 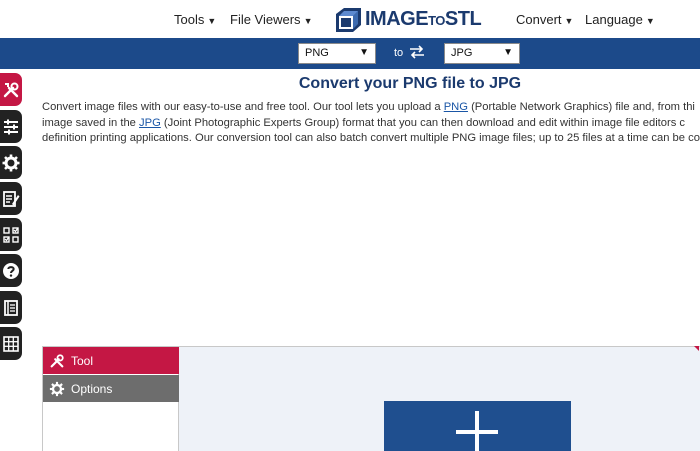 What do you see at coordinates (456, 107) in the screenshot?
I see `png-link: PNG` at bounding box center [456, 107].